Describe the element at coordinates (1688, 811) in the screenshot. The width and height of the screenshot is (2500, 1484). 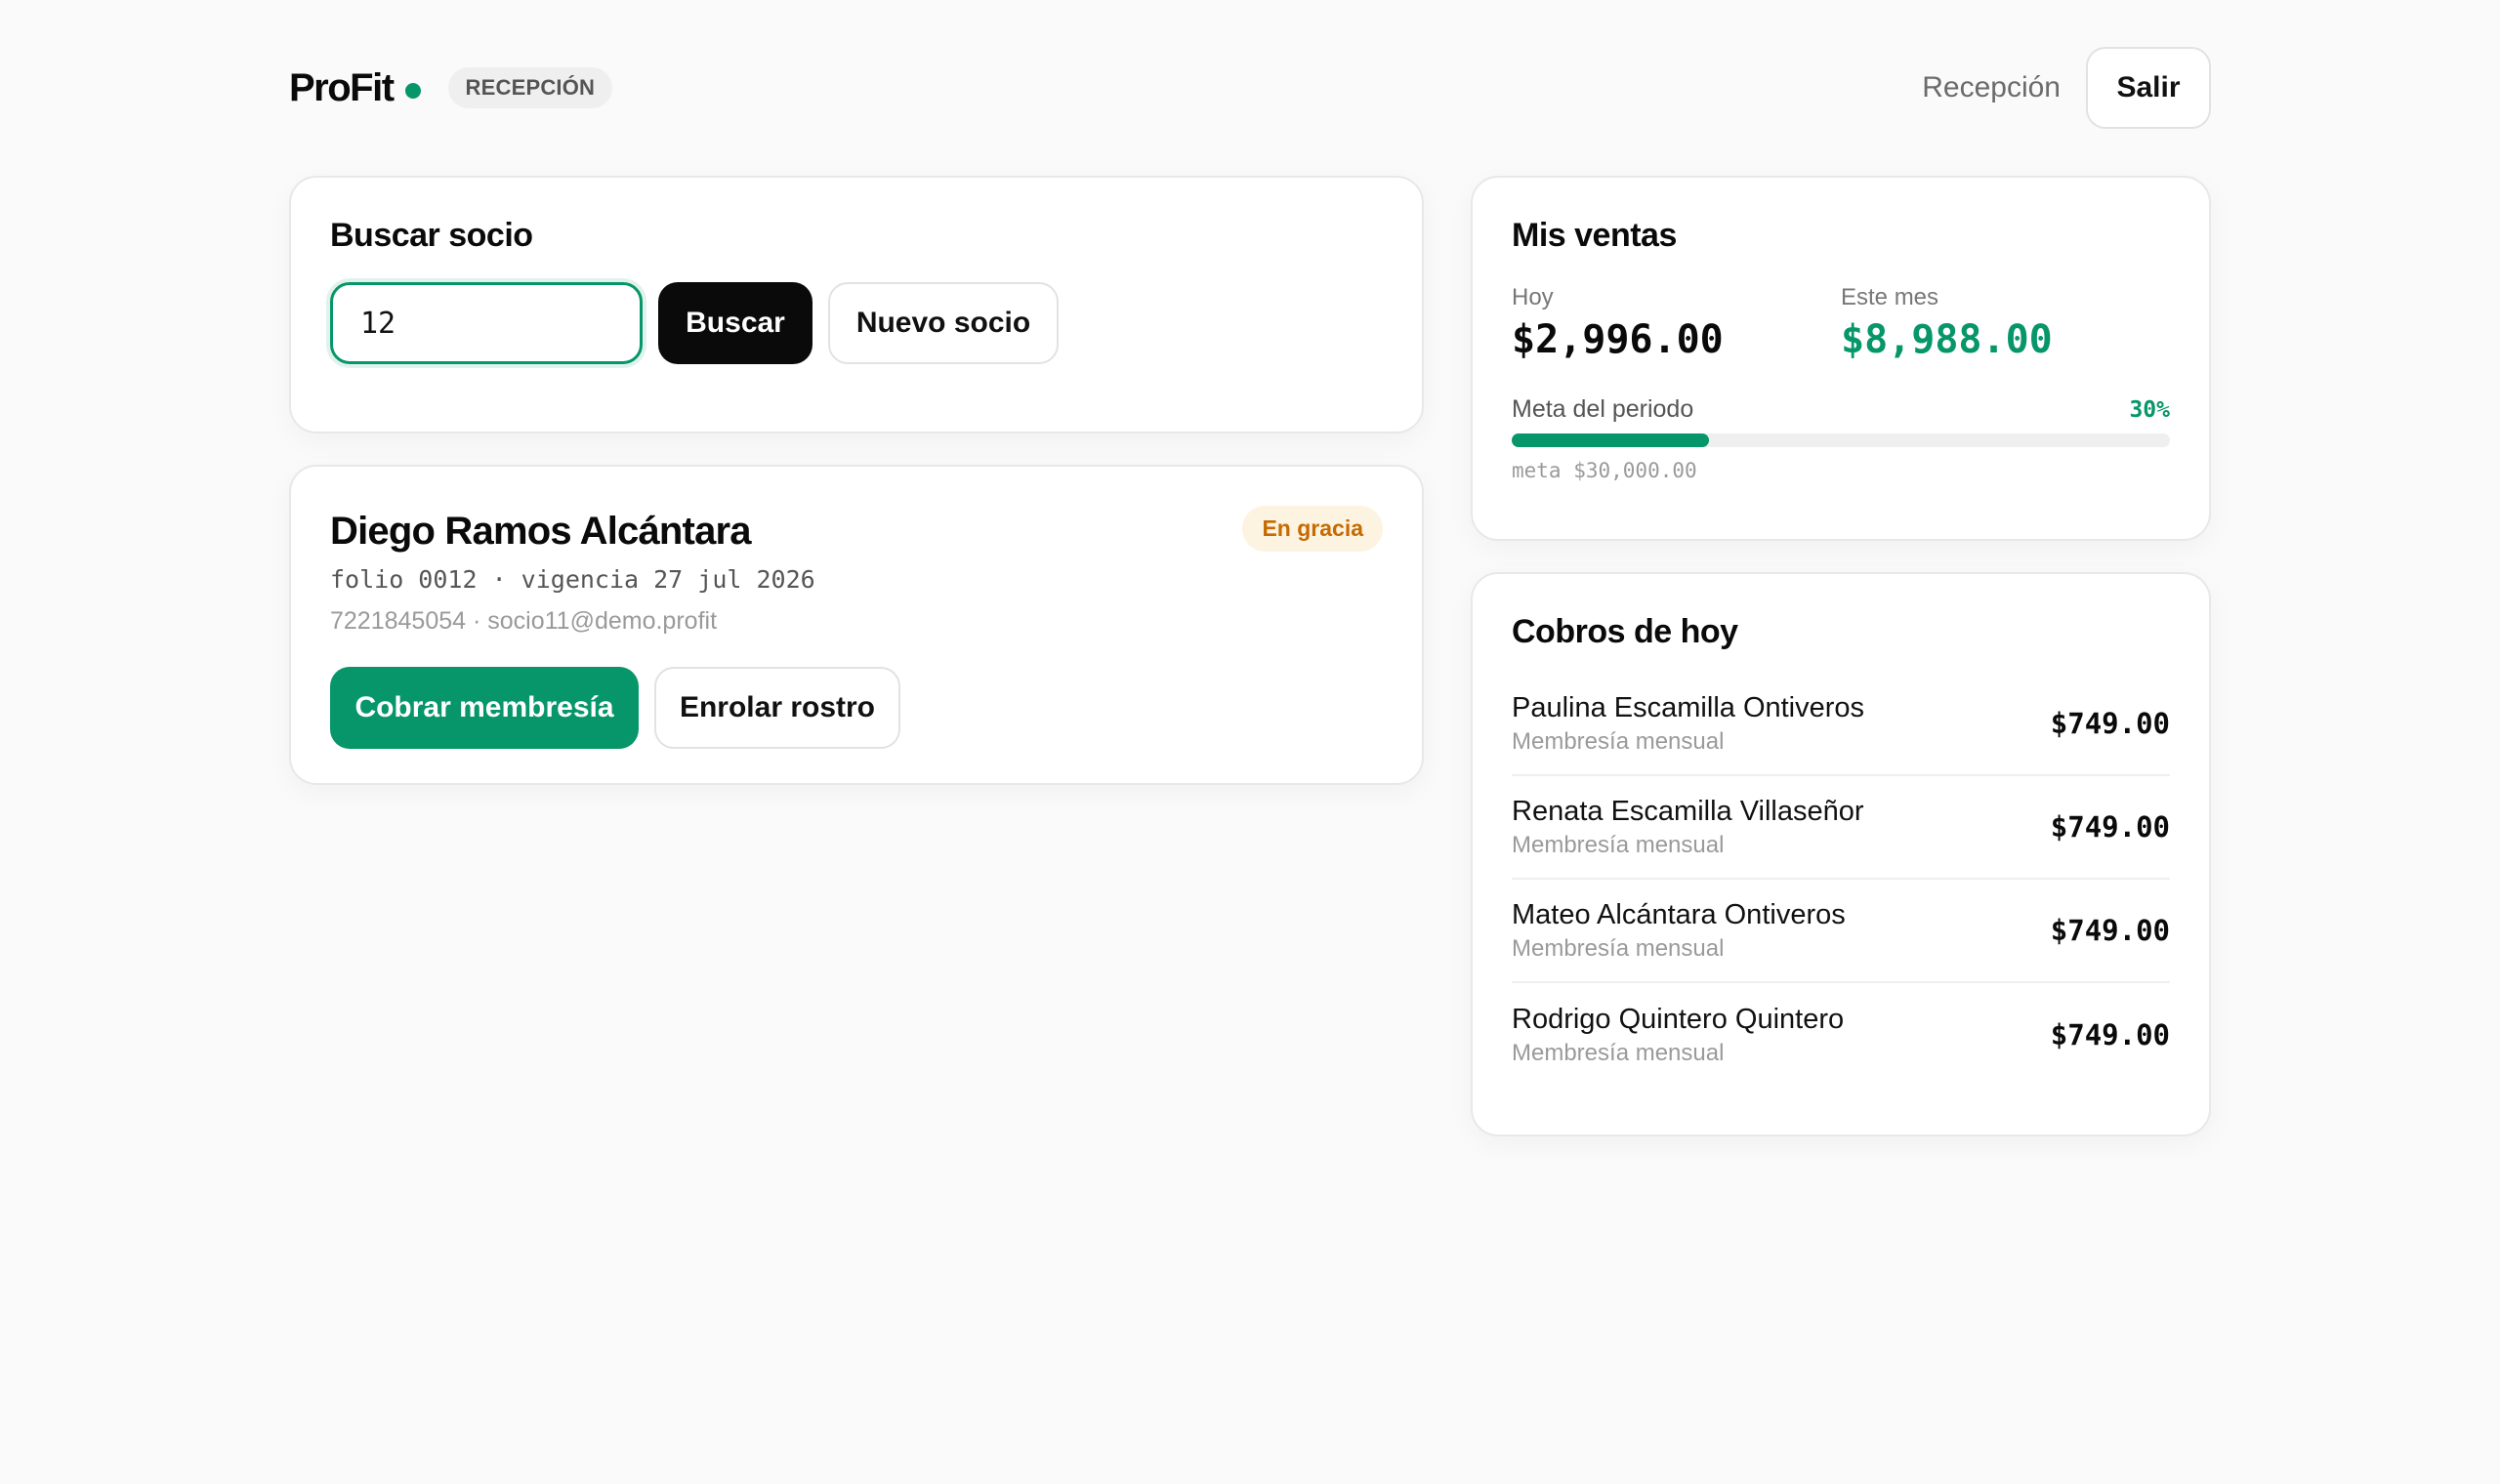
I see `payment-member-name: Renata Escamilla Villaseñor` at that location.